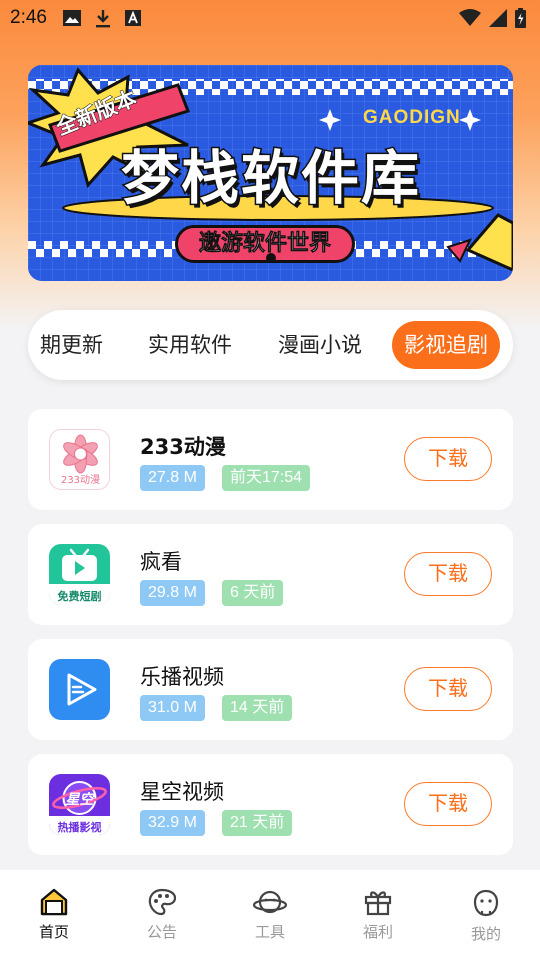 The height and width of the screenshot is (960, 540). Describe the element at coordinates (270, 178) in the screenshot. I see `banner-title: 梦栈软件库` at that location.